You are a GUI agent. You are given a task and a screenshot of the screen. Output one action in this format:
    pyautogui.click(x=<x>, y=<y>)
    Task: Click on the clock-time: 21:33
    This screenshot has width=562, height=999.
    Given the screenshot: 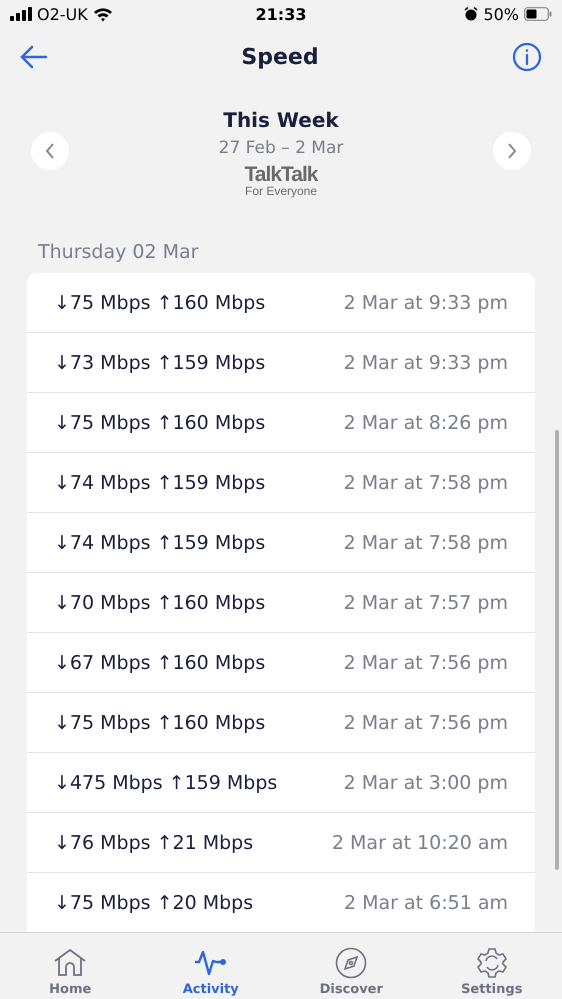 What is the action you would take?
    pyautogui.click(x=281, y=14)
    